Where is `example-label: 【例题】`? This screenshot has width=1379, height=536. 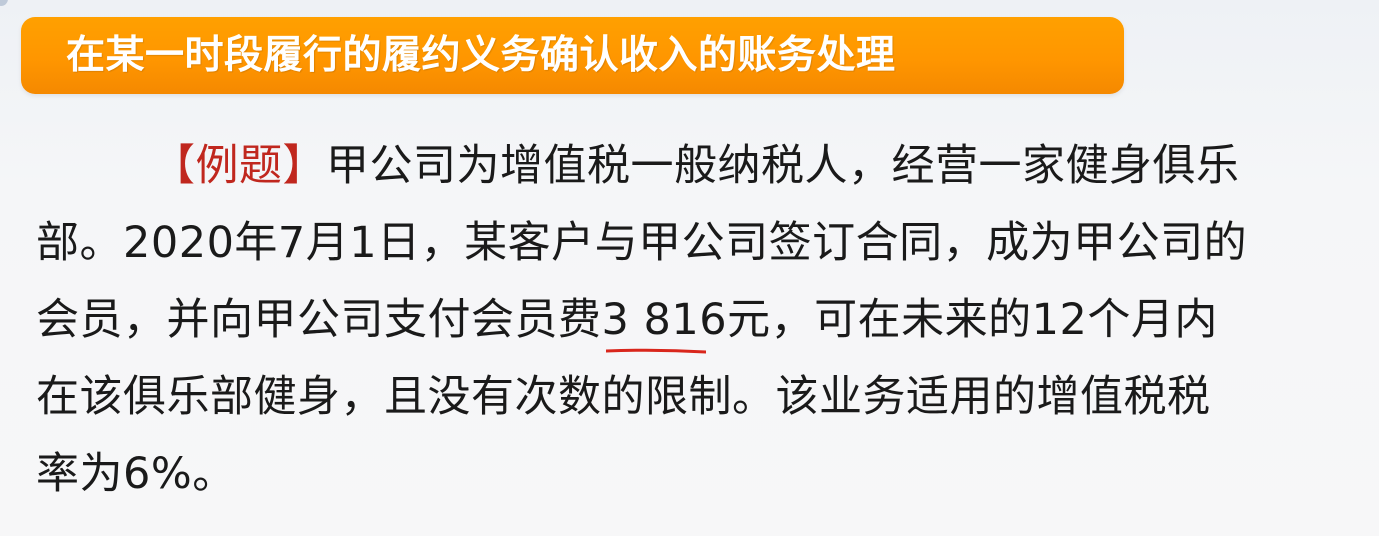 example-label: 【例题】 is located at coordinates (239, 166).